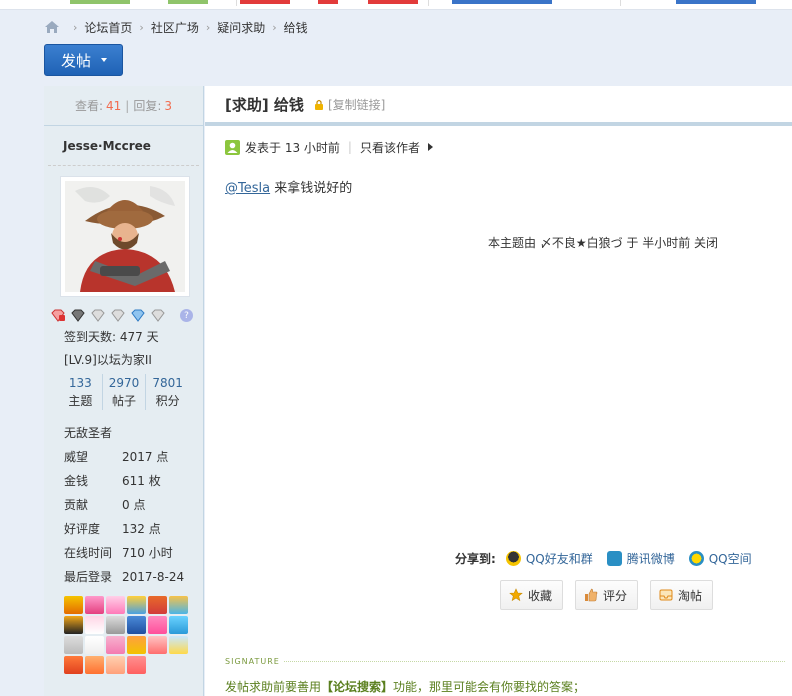 Image resolution: width=792 pixels, height=696 pixels. What do you see at coordinates (356, 104) in the screenshot?
I see `copy-link: [复制链接]` at bounding box center [356, 104].